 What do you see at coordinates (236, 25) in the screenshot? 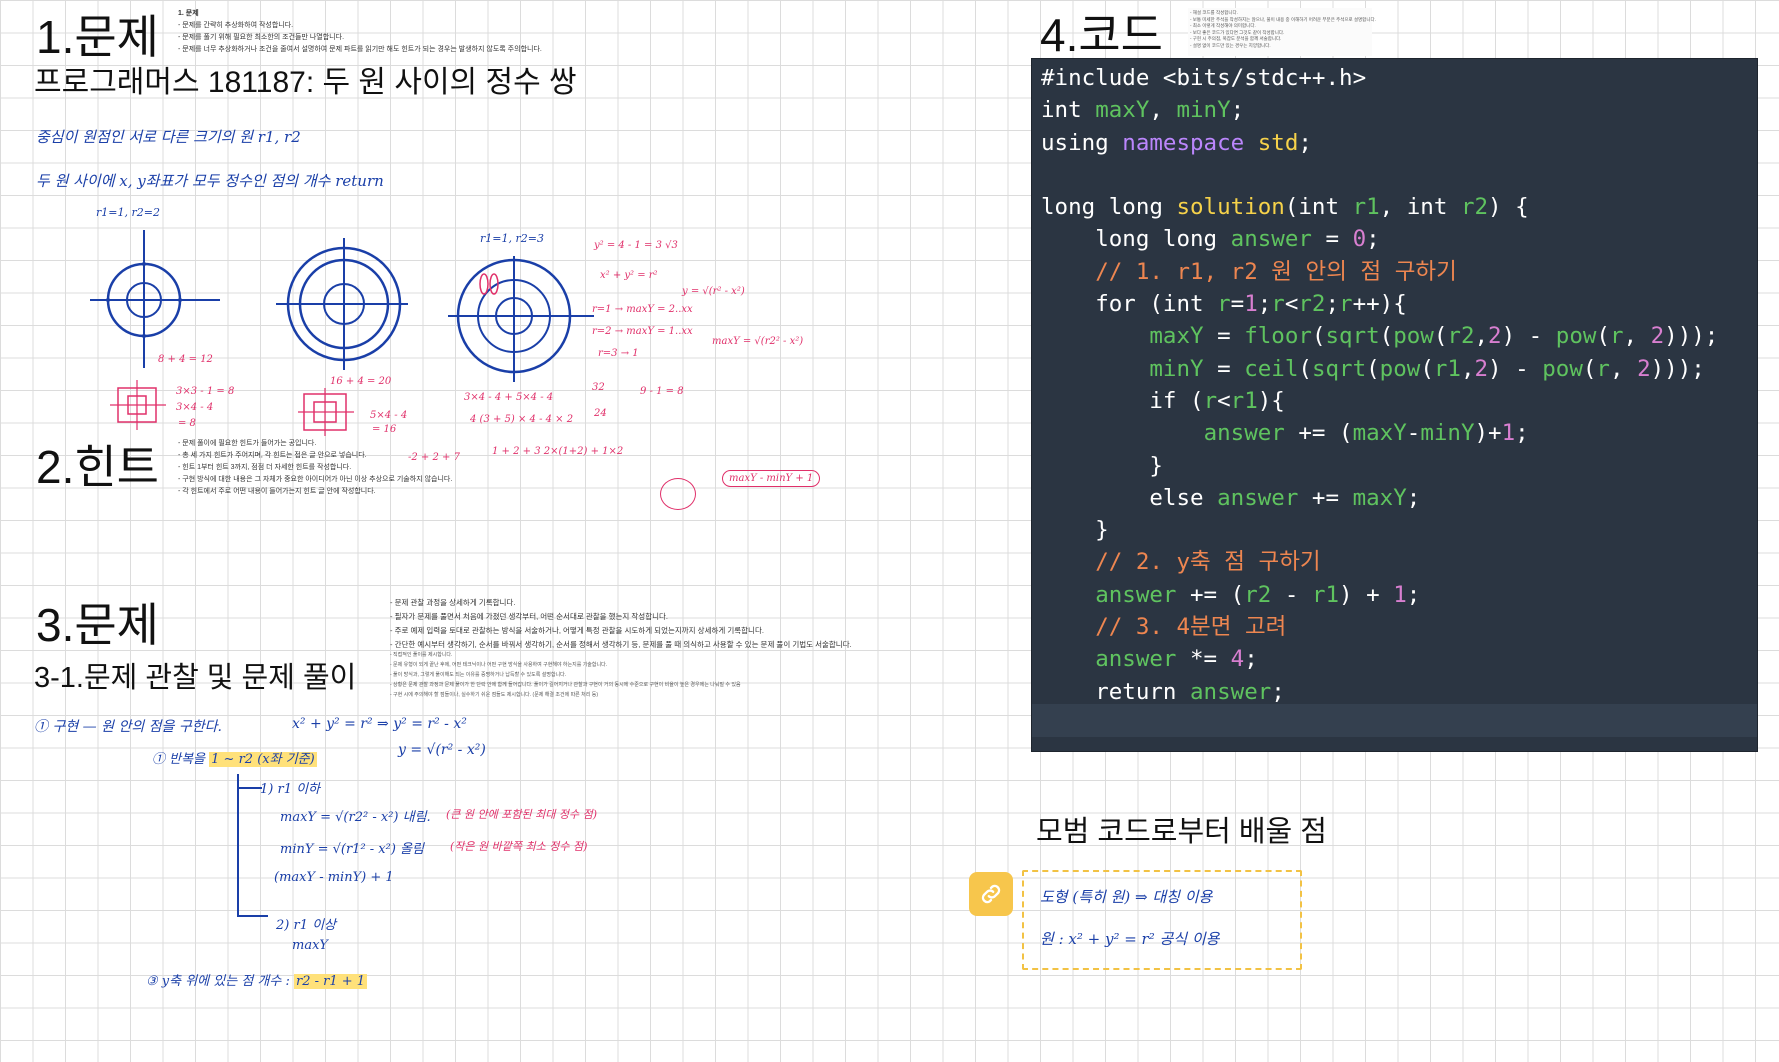
I see `problem-template-line: - 문제를 간략히 추상화하여 작성합니다.` at bounding box center [236, 25].